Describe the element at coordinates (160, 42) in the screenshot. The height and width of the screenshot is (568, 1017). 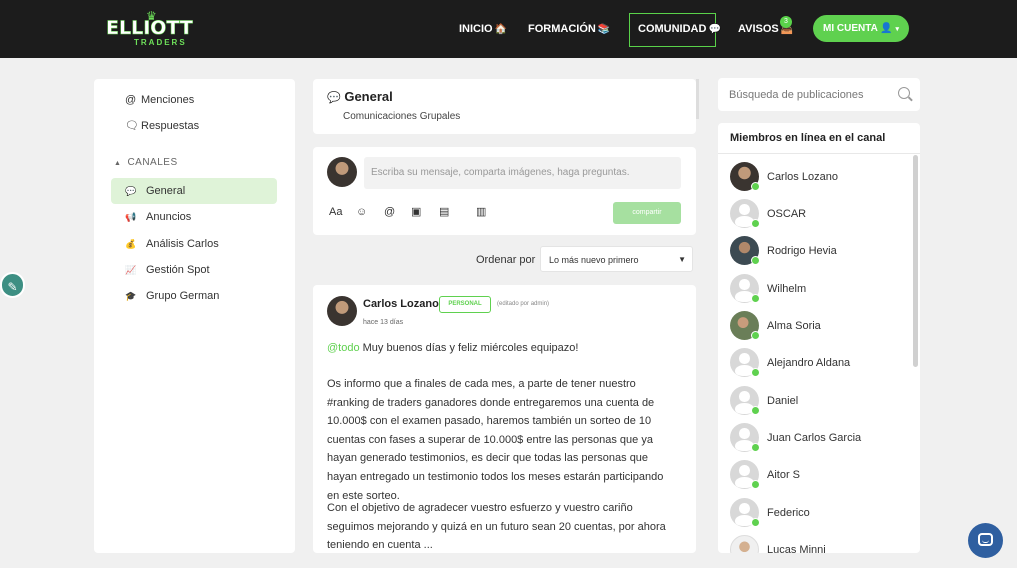
I see `logo-subtext: TRADERS` at that location.